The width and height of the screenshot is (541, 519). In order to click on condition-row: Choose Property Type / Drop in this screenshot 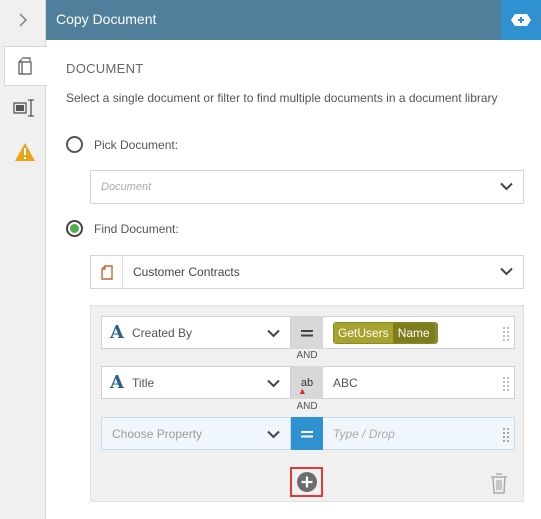, I will do `click(308, 433)`.